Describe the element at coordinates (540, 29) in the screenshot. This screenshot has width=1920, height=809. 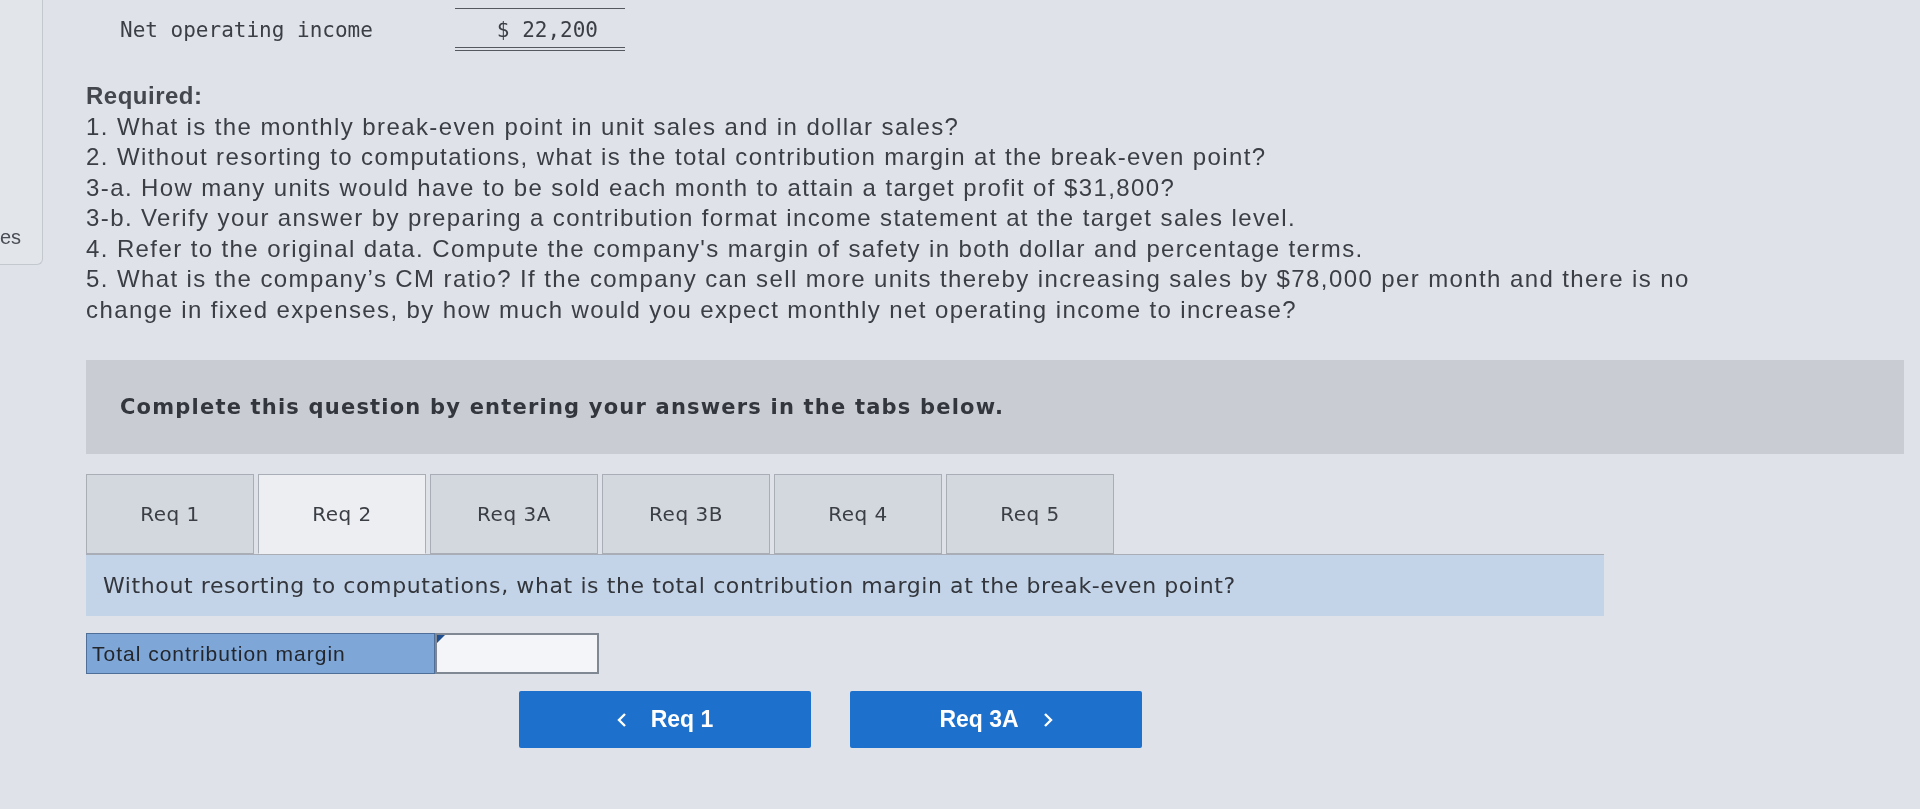
I see `statement-value: $ 22,200` at that location.